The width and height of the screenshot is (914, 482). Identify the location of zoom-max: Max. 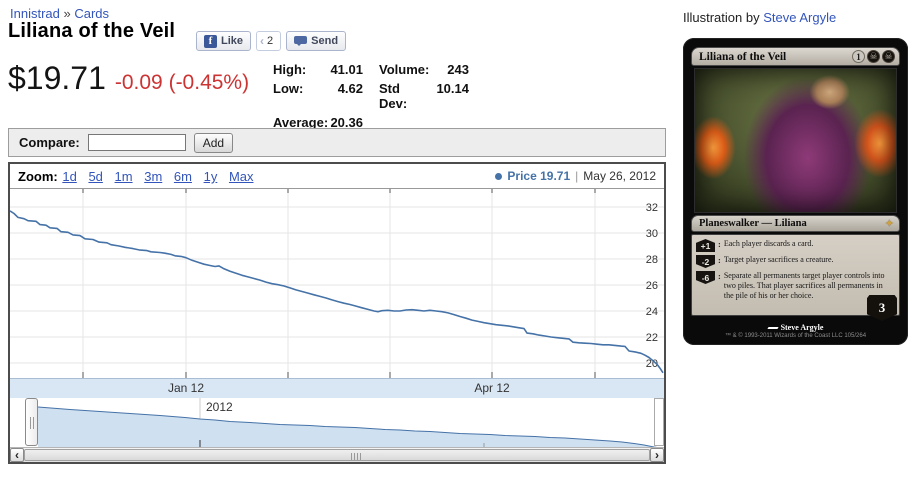
(241, 176).